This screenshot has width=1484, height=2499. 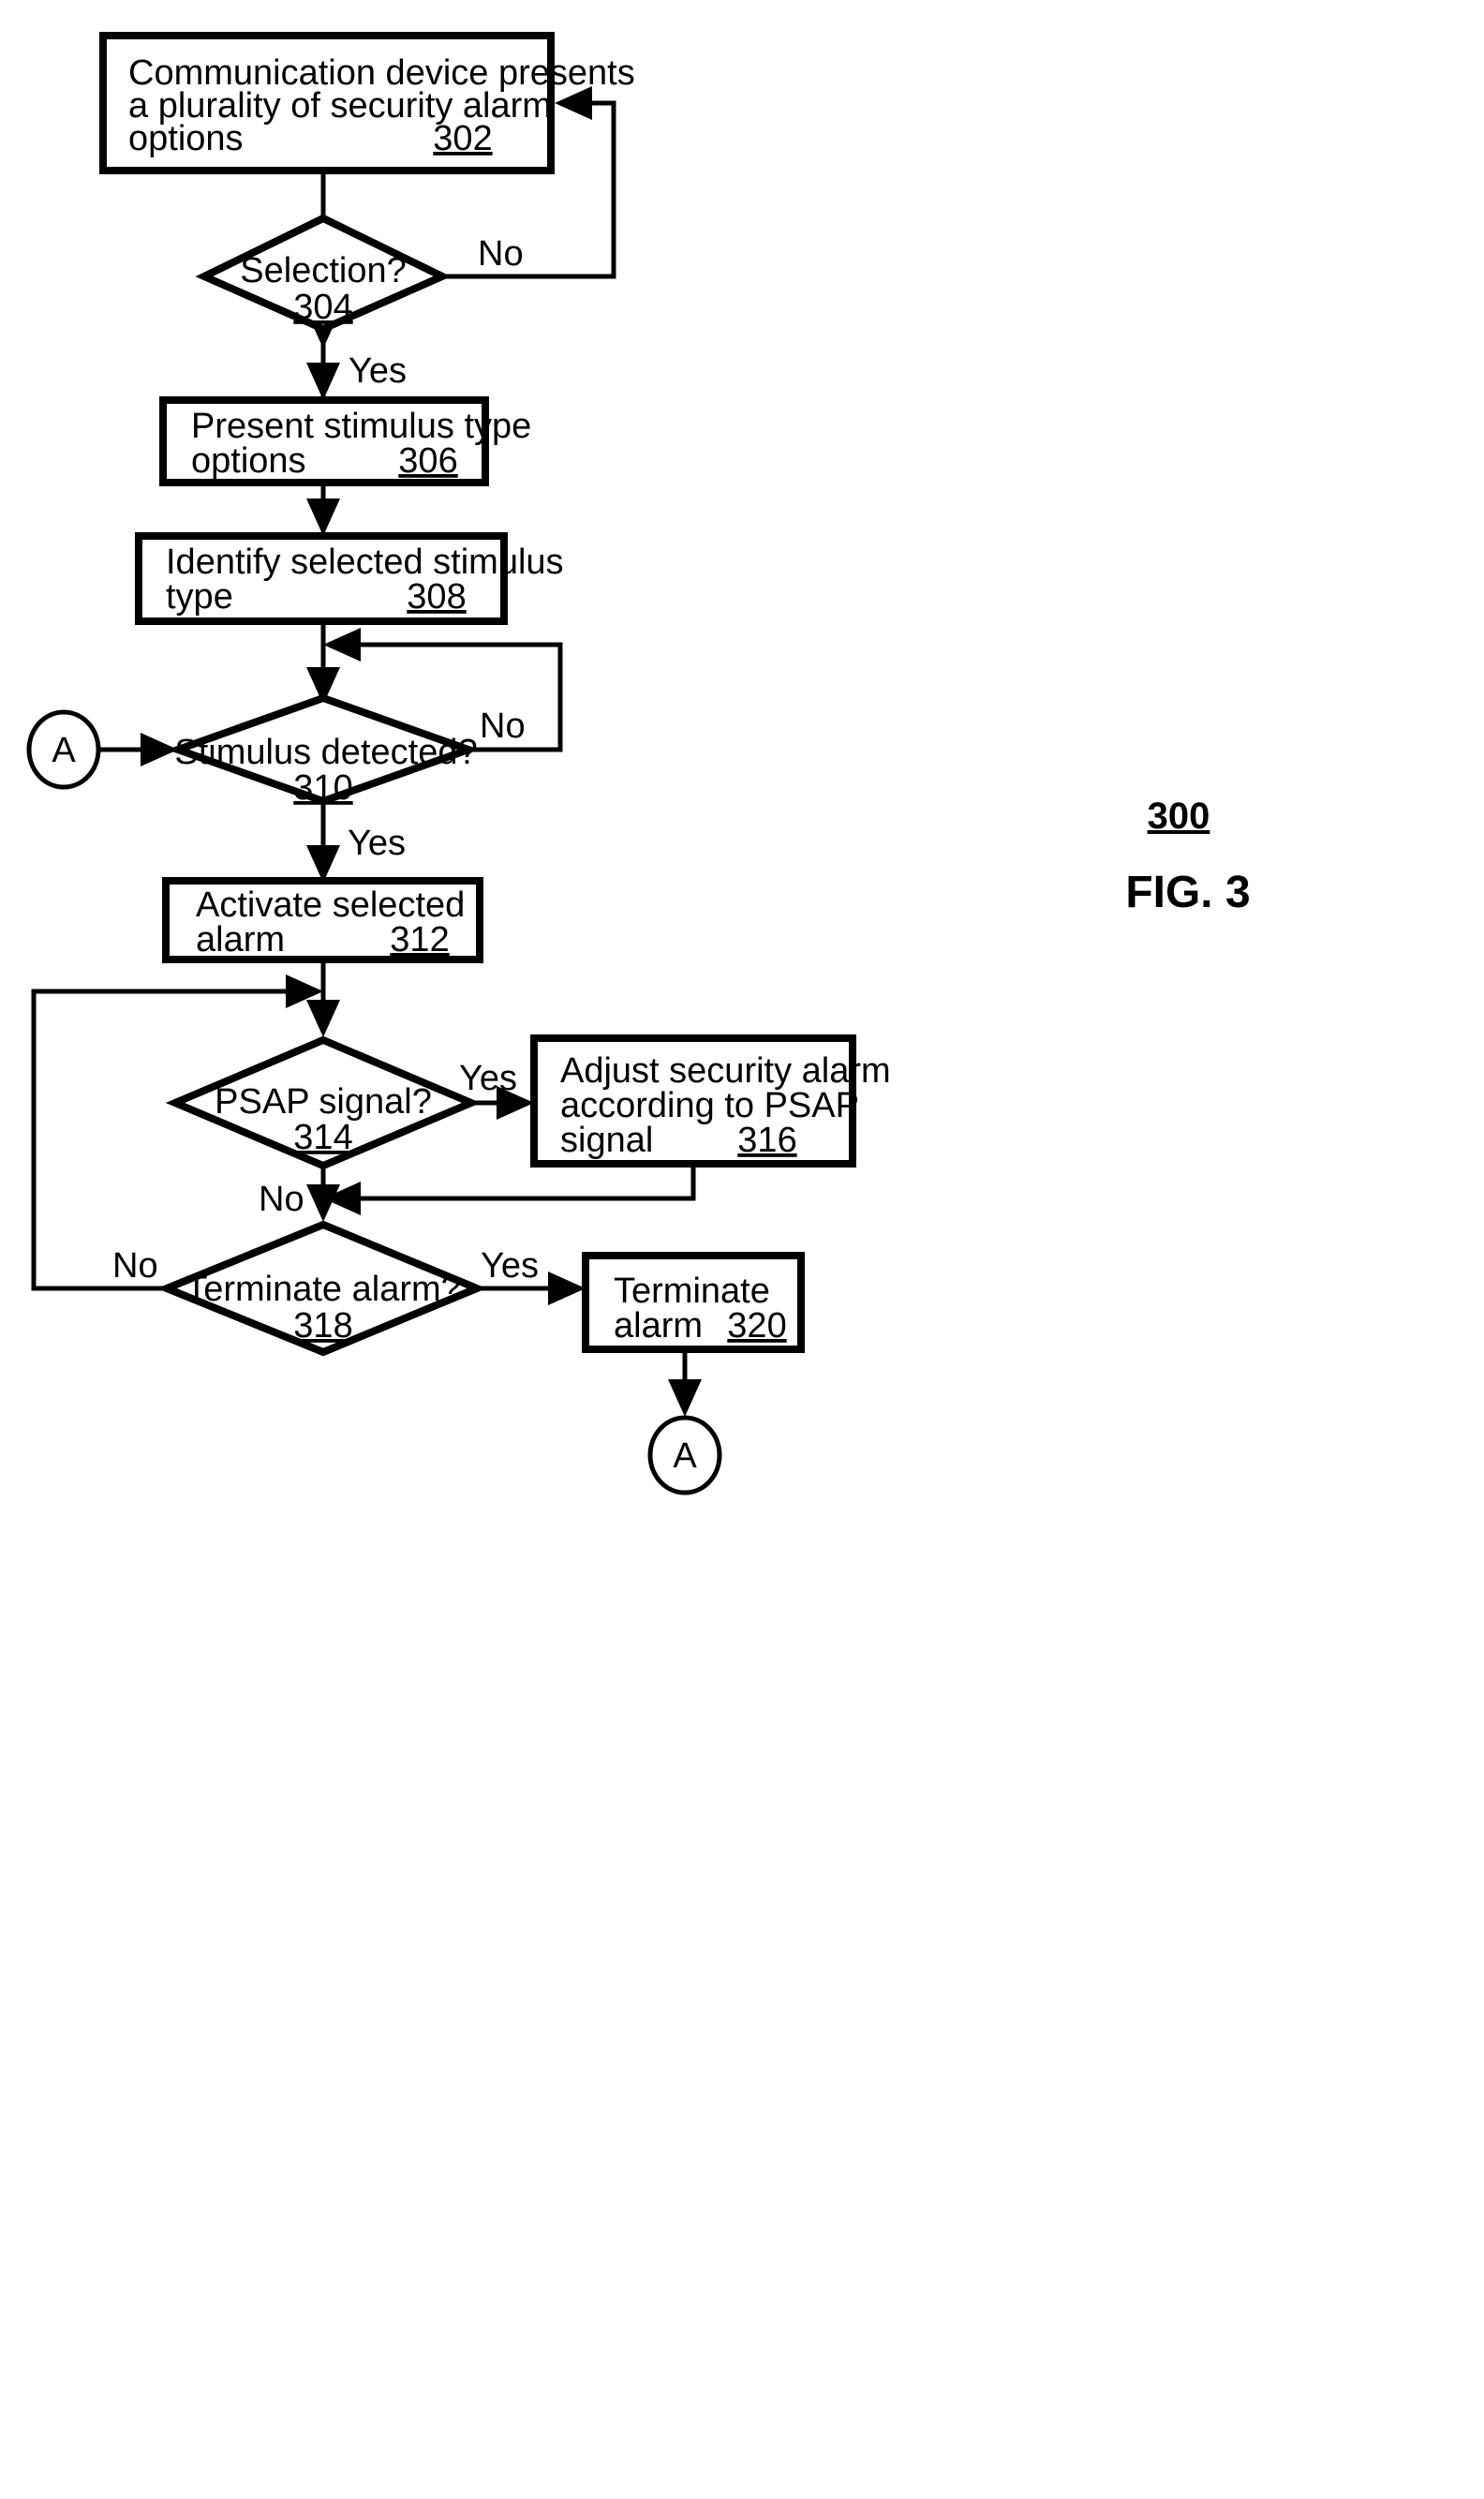 I want to click on node-304-text: Selection? 304, so click(x=323, y=289).